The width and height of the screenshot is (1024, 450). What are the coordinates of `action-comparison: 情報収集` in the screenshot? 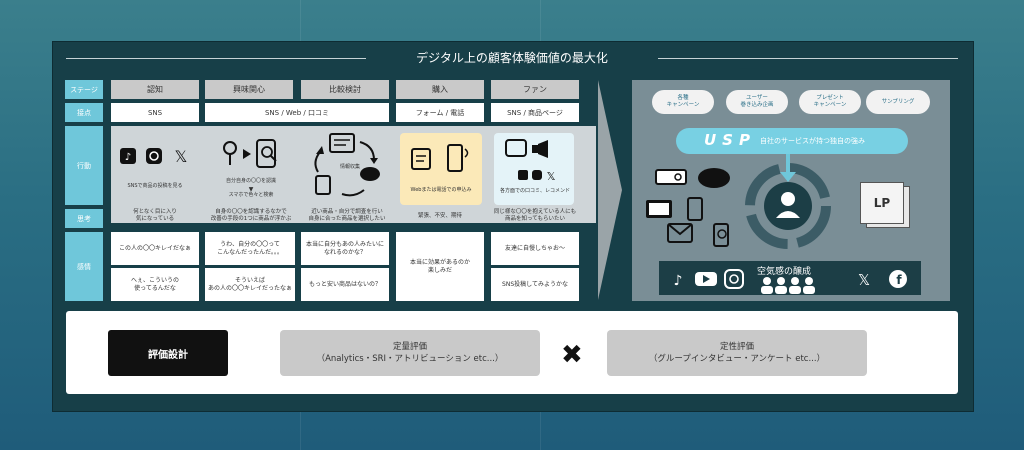 It's located at (349, 167).